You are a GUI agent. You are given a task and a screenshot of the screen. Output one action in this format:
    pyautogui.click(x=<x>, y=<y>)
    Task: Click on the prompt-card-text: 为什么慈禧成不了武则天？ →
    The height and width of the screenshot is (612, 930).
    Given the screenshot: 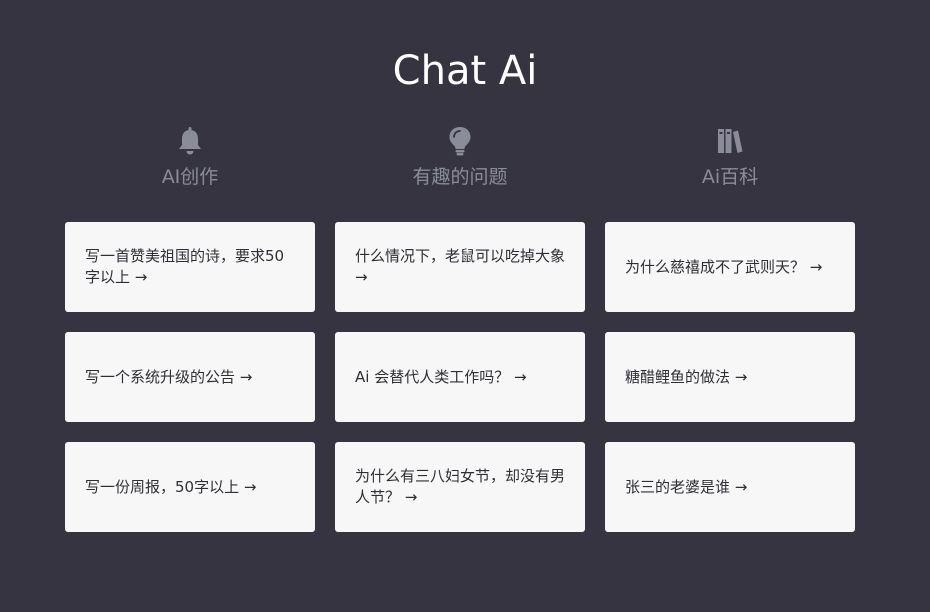 What is the action you would take?
    pyautogui.click(x=724, y=266)
    